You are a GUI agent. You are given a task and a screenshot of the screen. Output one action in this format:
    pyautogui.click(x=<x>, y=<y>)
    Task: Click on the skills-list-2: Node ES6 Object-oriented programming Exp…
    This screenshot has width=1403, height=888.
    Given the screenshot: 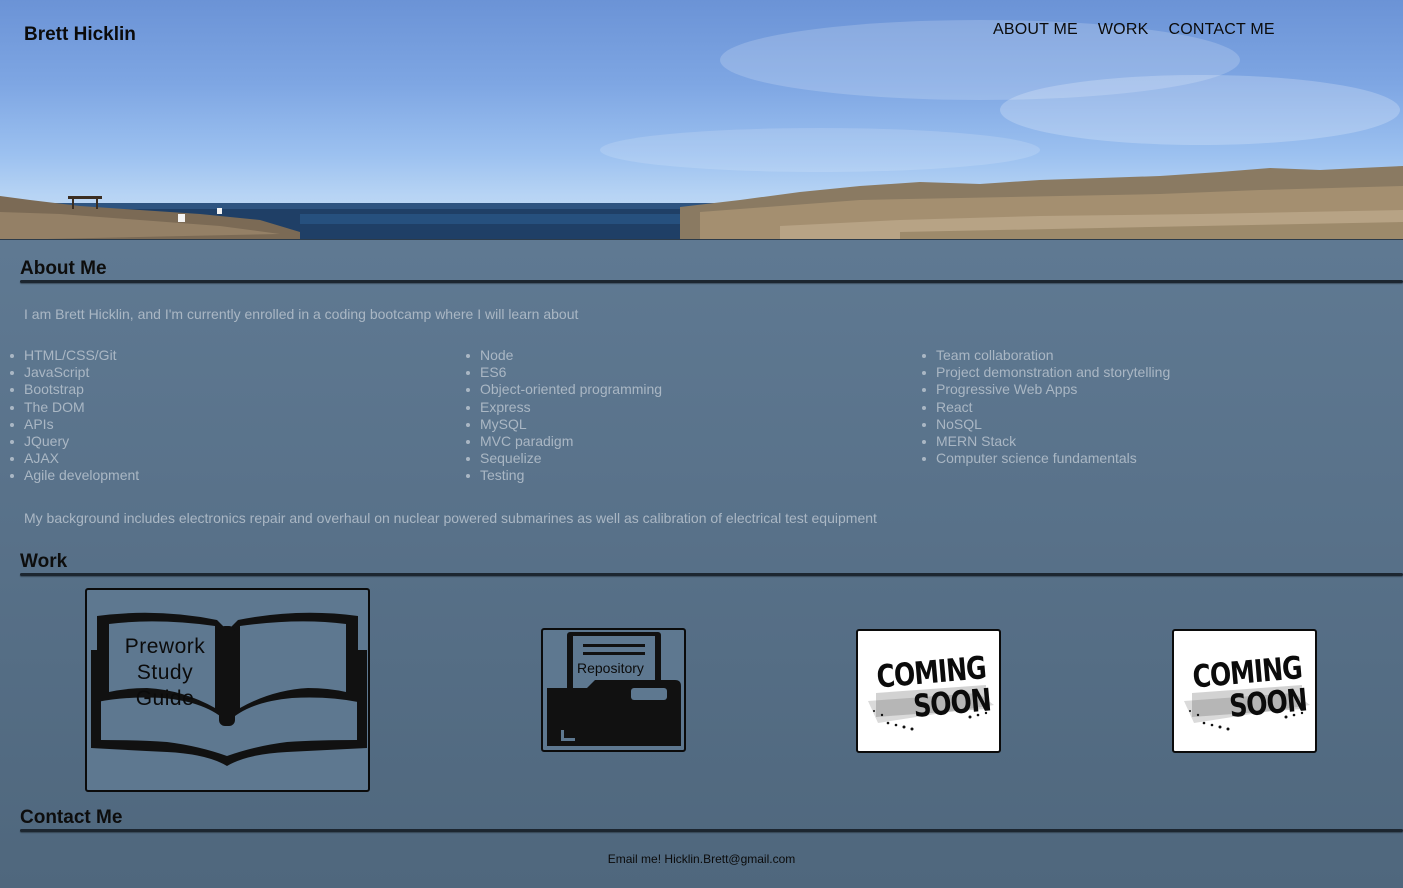 What is the action you would take?
    pyautogui.click(x=564, y=416)
    